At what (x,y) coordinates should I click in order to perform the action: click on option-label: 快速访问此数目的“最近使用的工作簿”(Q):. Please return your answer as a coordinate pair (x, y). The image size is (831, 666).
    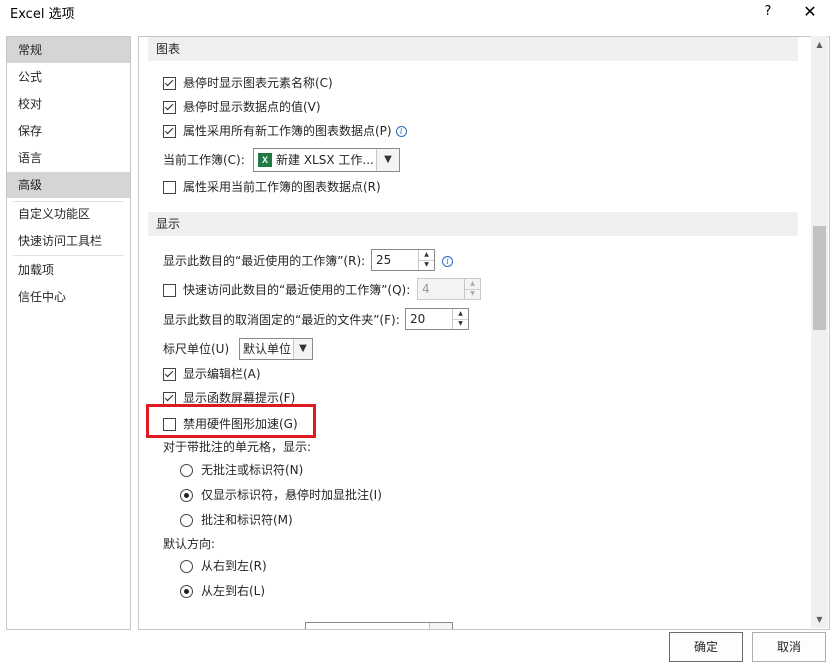
    Looking at the image, I should click on (297, 290).